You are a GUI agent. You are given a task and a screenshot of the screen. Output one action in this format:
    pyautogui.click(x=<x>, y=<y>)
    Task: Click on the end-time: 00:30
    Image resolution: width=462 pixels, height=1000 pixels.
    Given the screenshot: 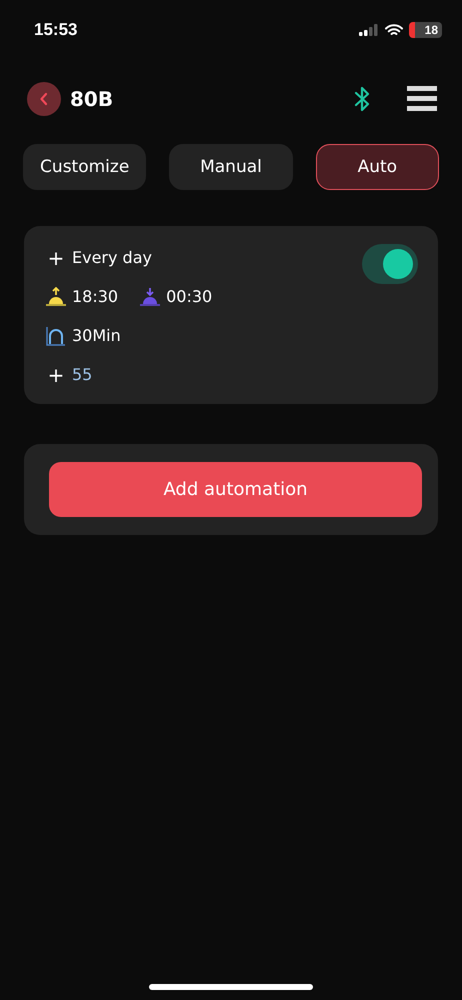 What is the action you would take?
    pyautogui.click(x=189, y=296)
    